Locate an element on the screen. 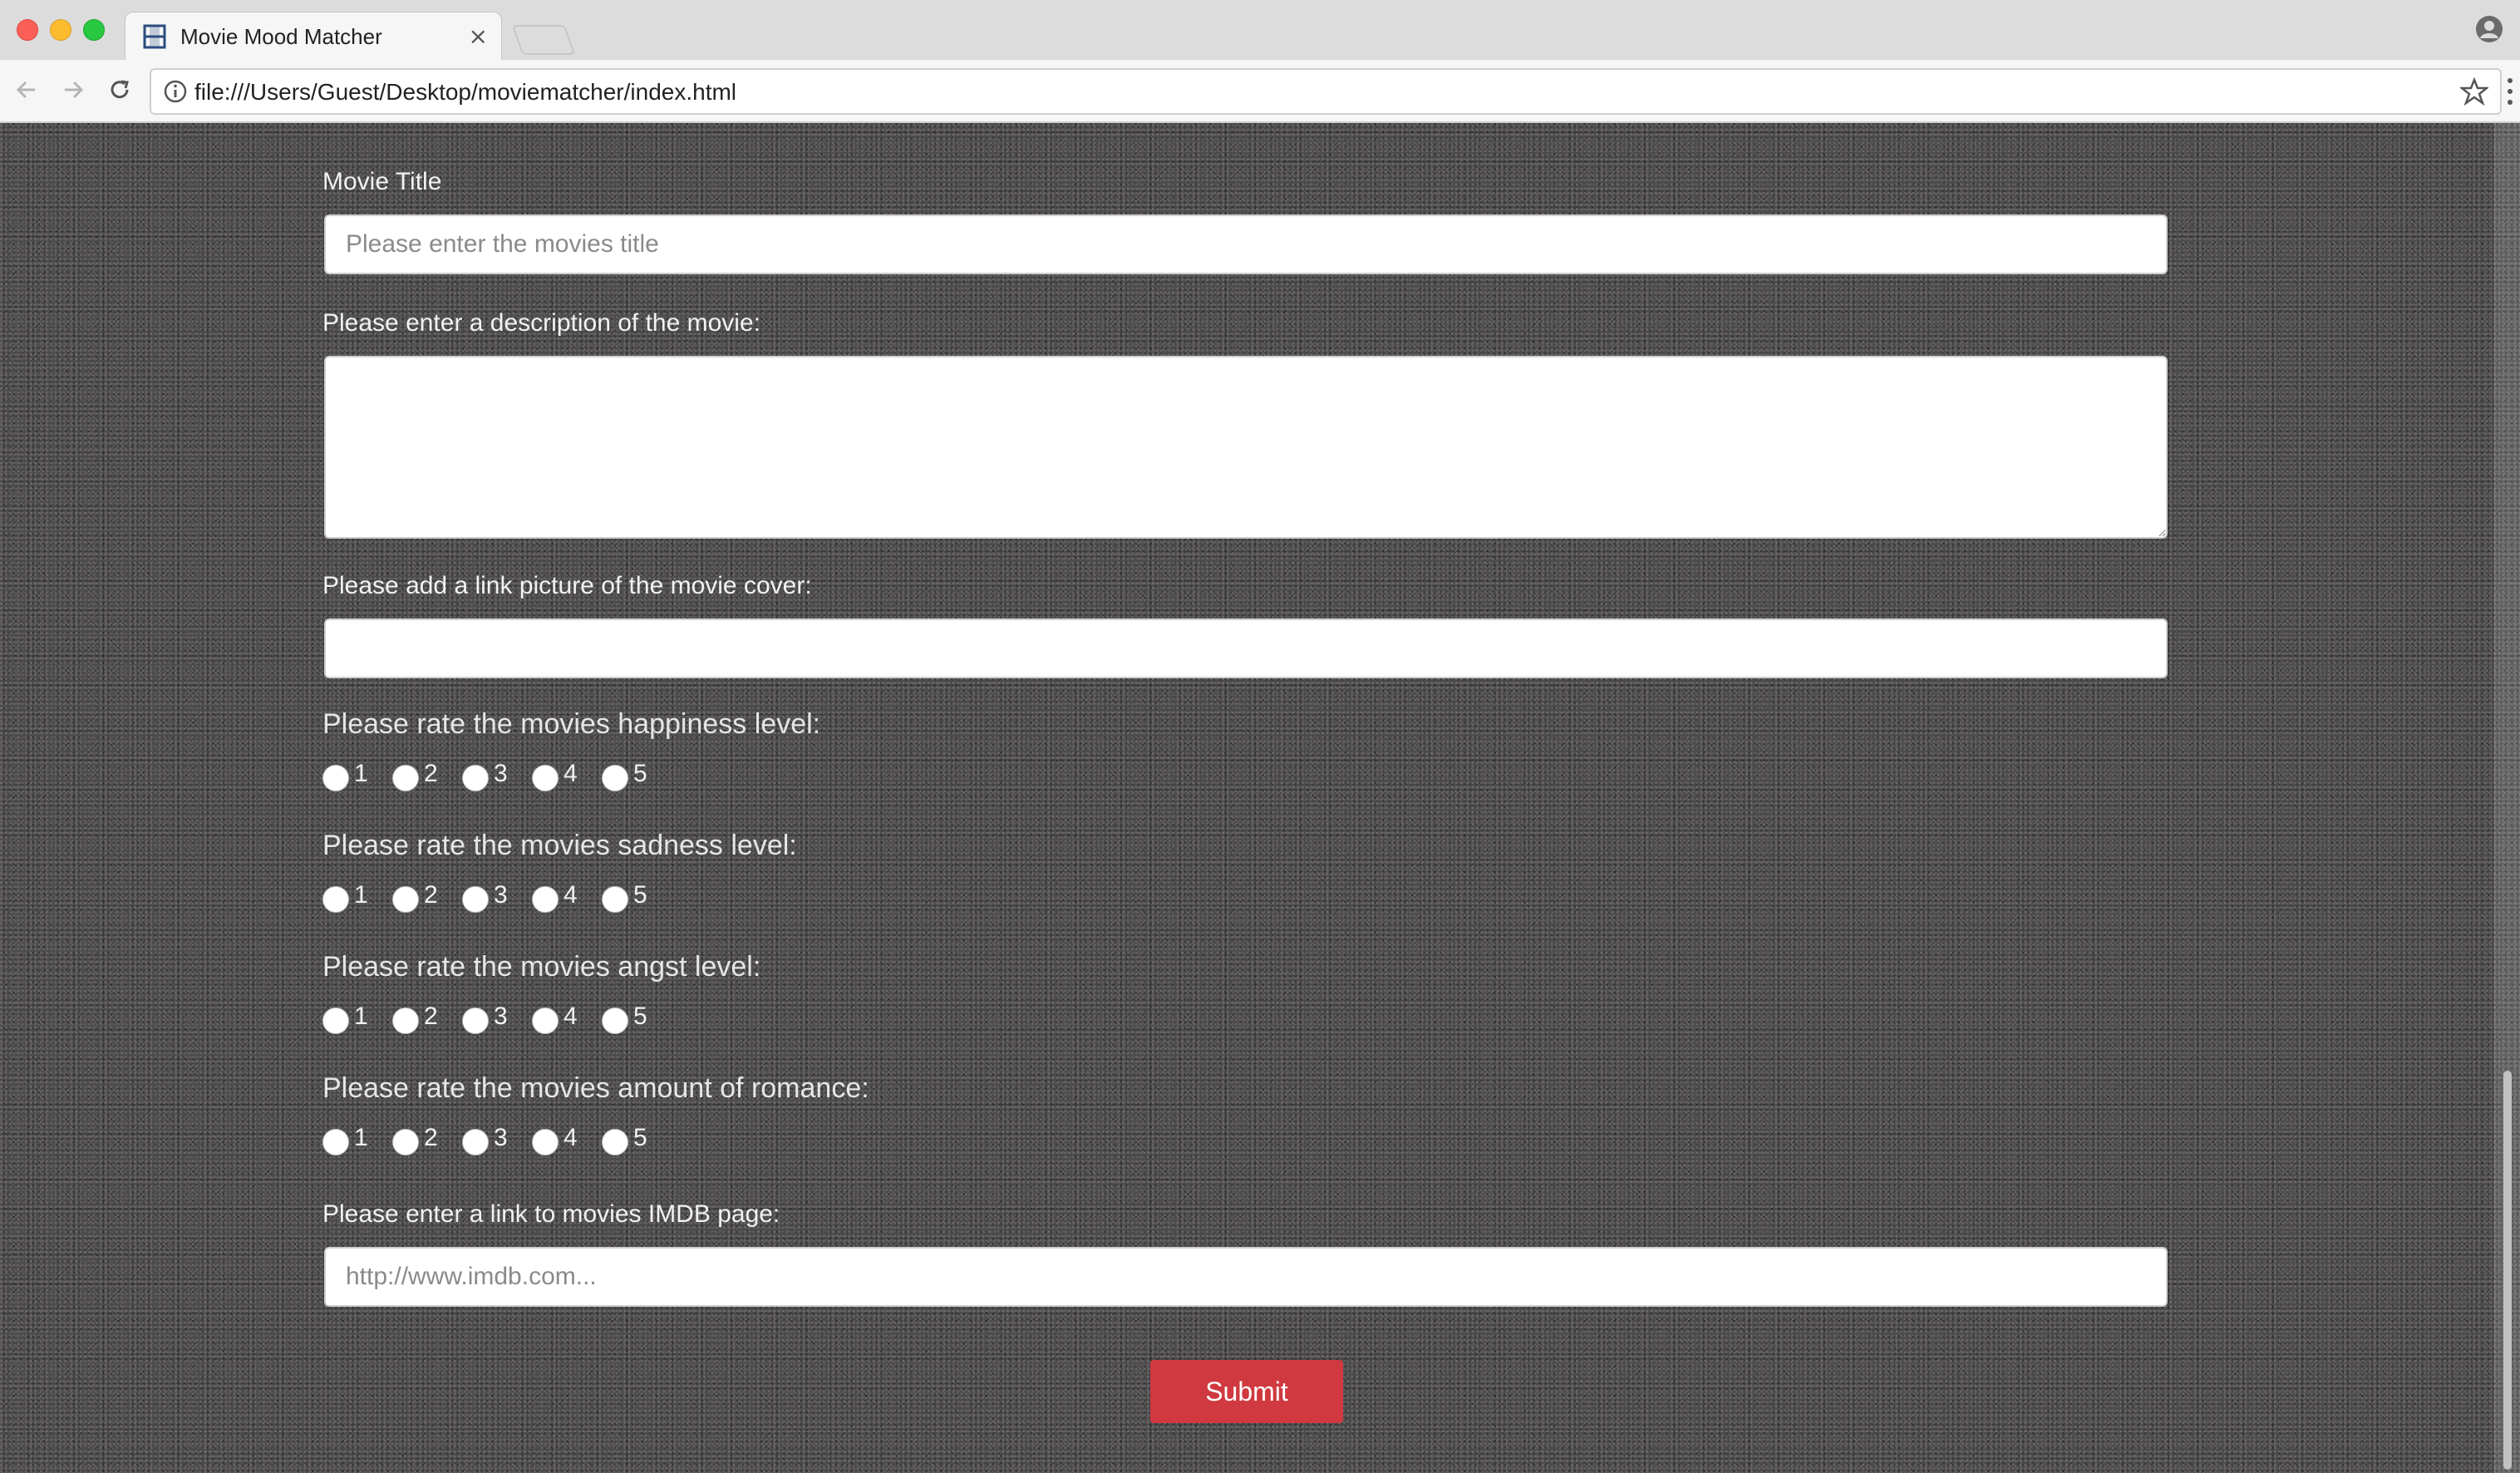 This screenshot has height=1473, width=2520. description-textarea is located at coordinates (1246, 447).